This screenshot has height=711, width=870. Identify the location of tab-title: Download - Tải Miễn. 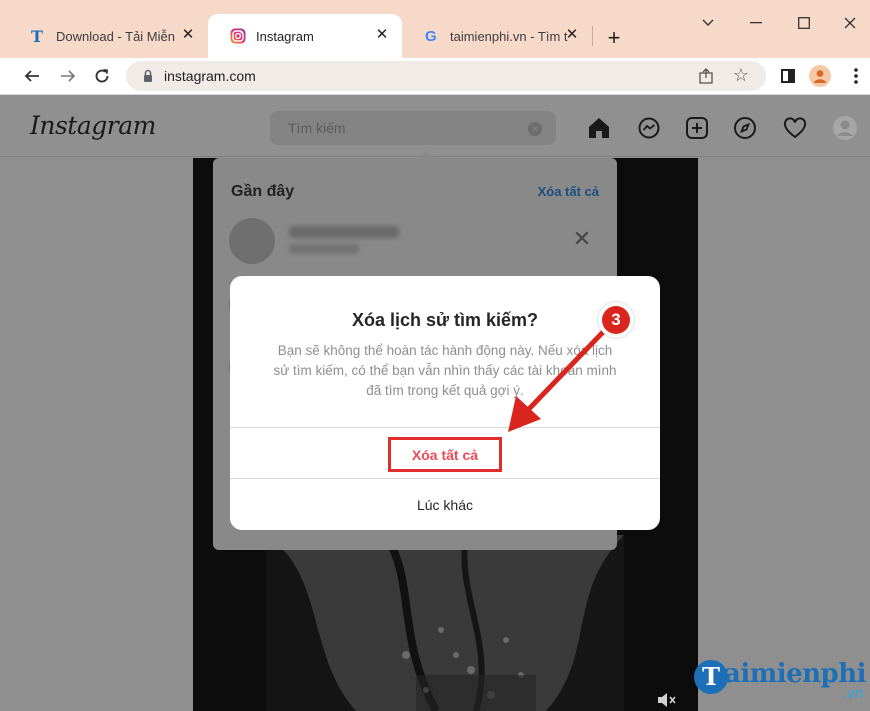
(115, 36).